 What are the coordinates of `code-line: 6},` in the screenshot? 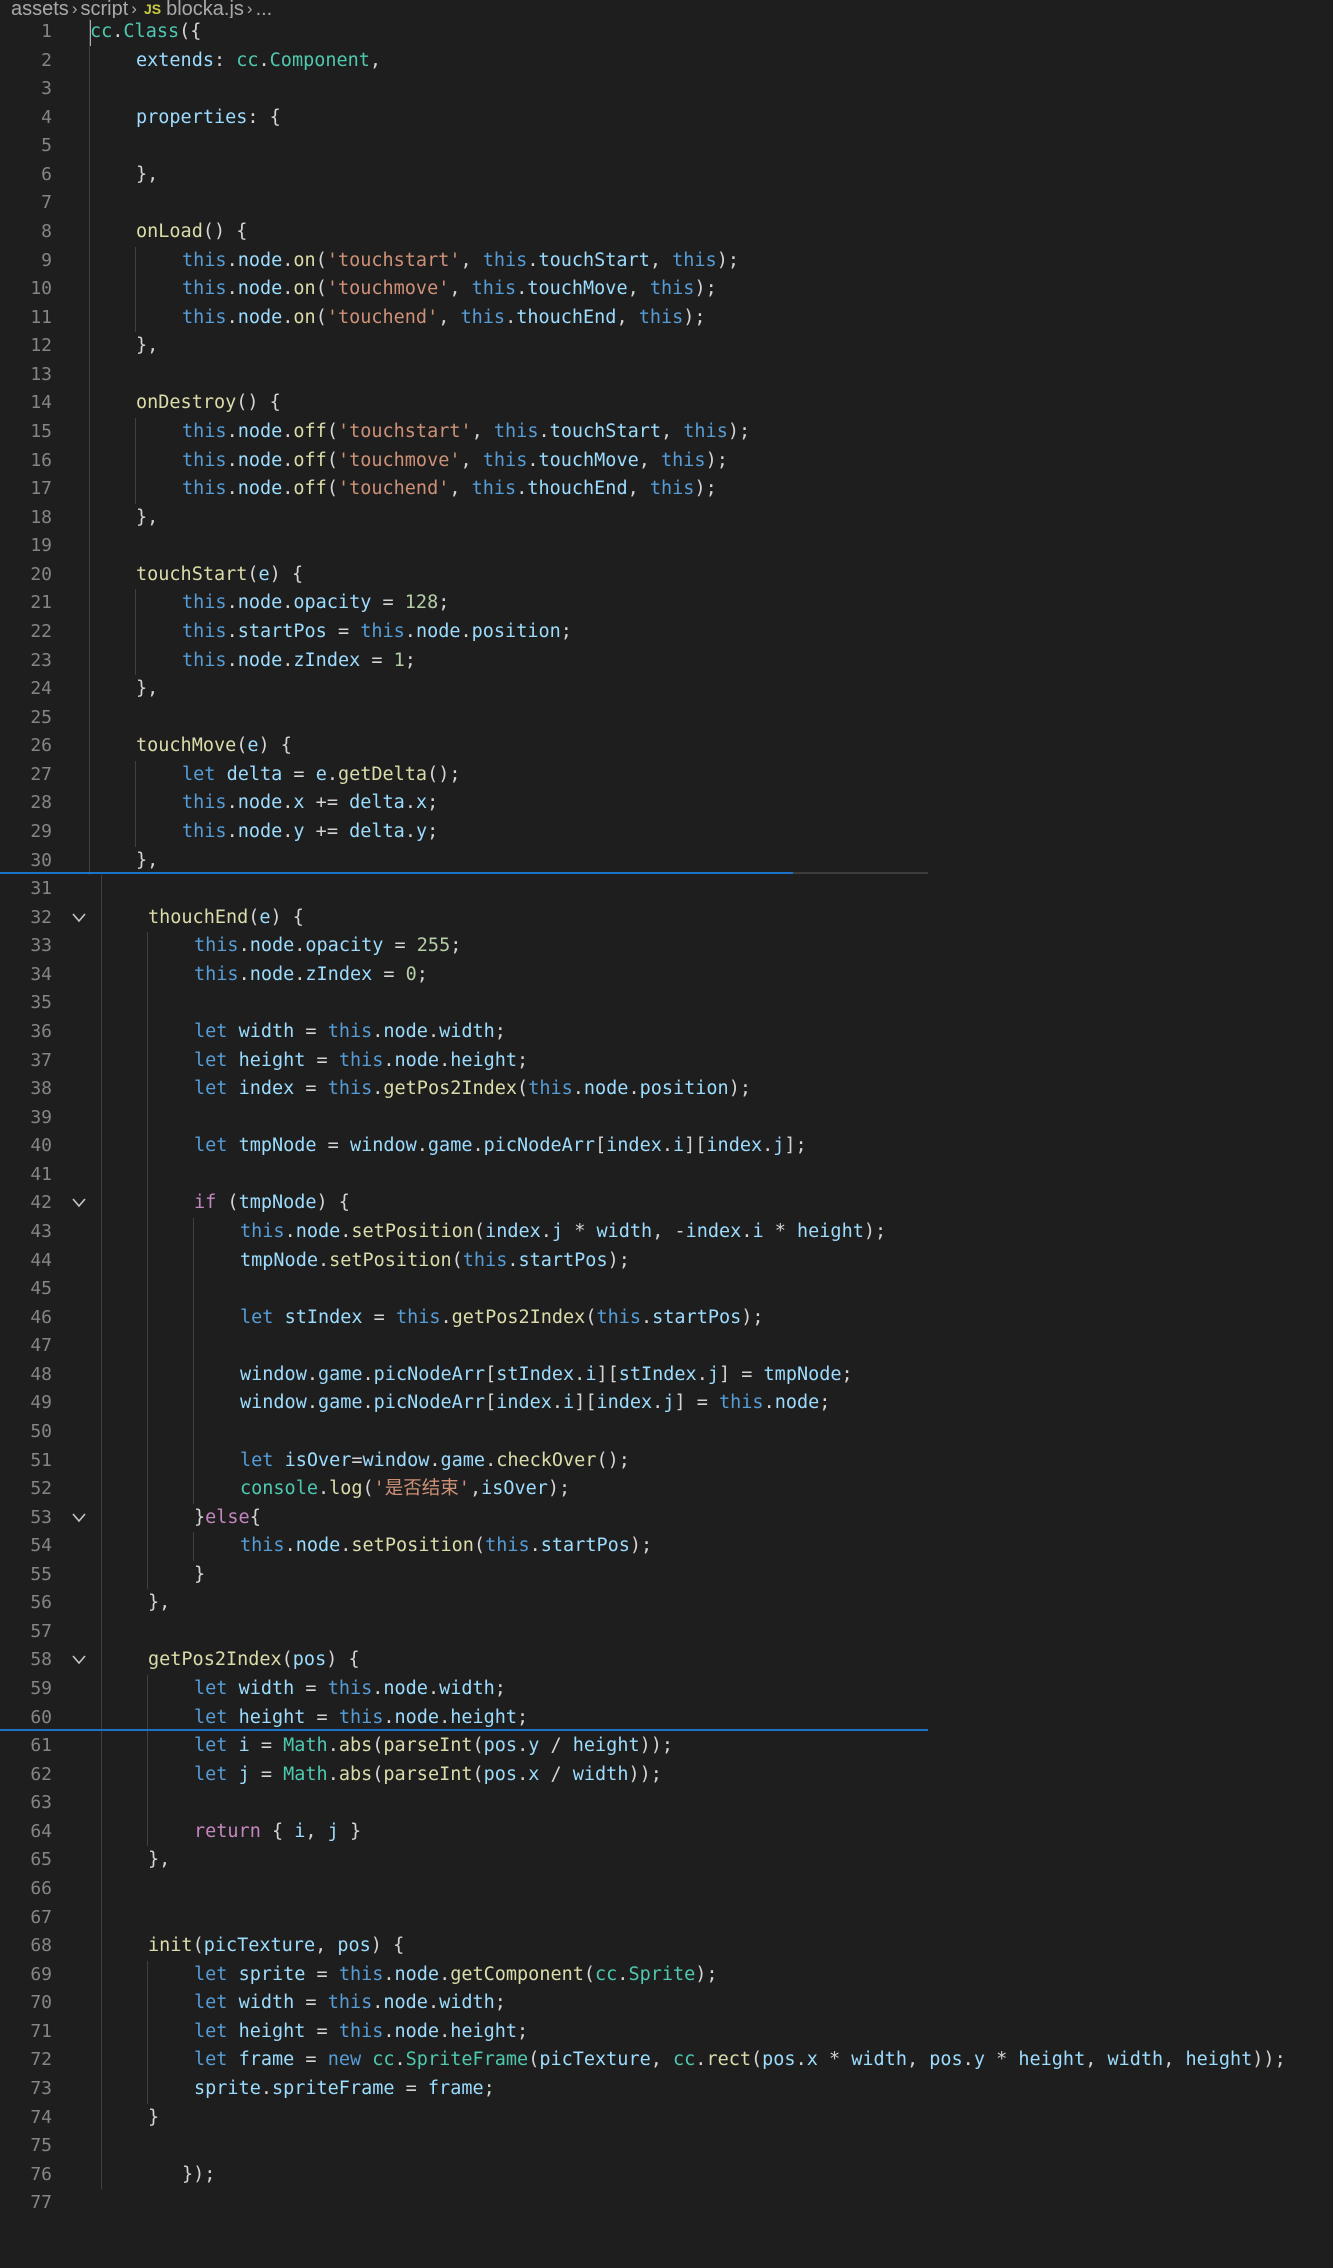 It's located at (666, 175).